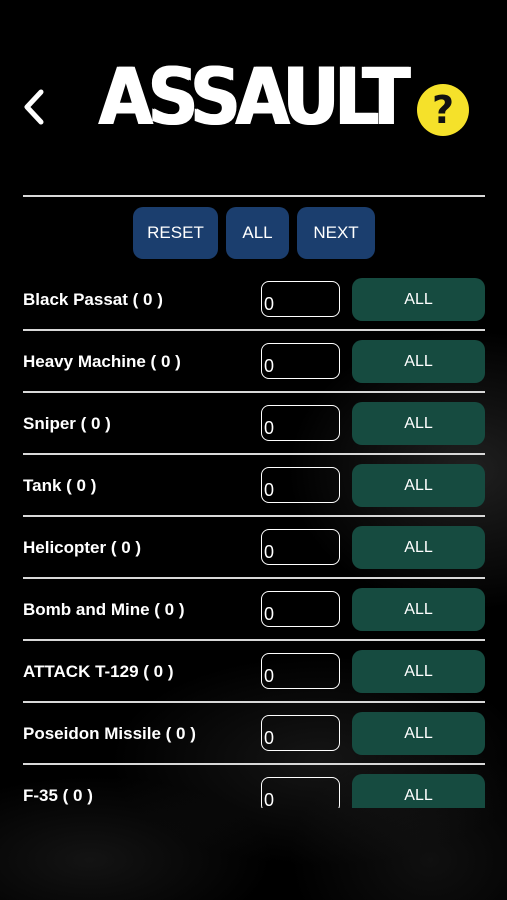  I want to click on header-divider, so click(254, 196).